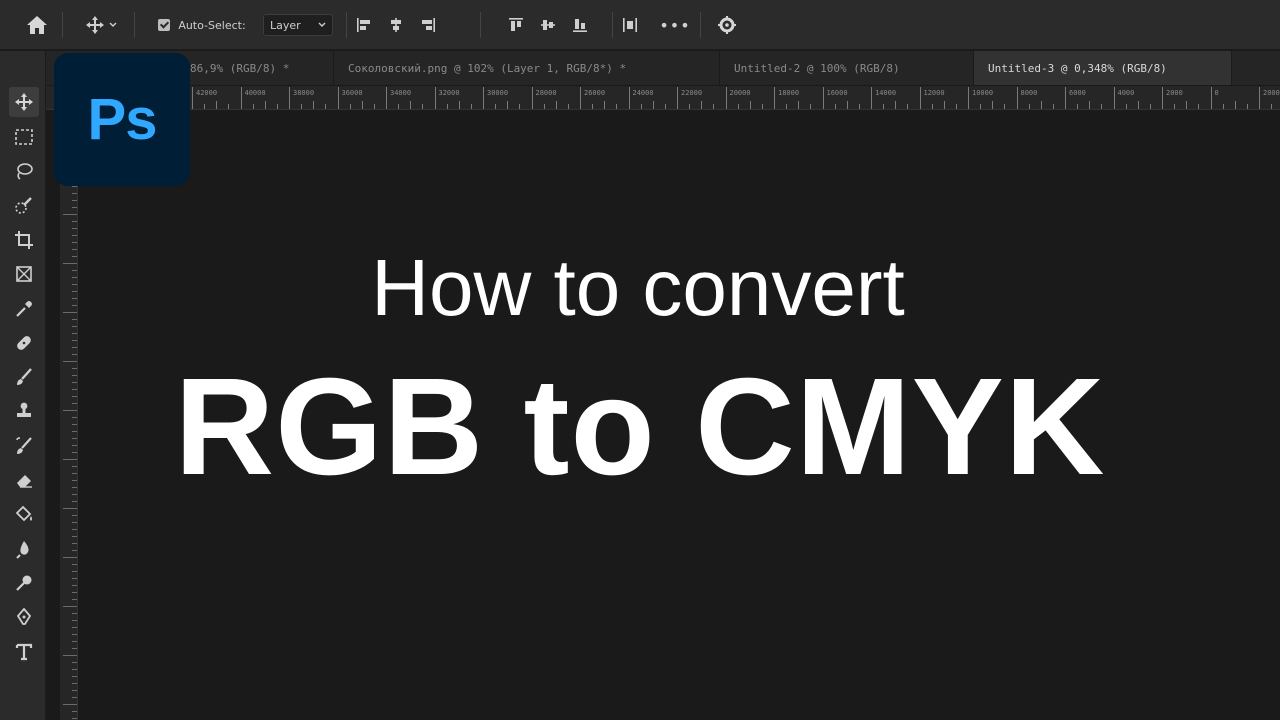  What do you see at coordinates (24, 205) in the screenshot?
I see `quick-selection-tool` at bounding box center [24, 205].